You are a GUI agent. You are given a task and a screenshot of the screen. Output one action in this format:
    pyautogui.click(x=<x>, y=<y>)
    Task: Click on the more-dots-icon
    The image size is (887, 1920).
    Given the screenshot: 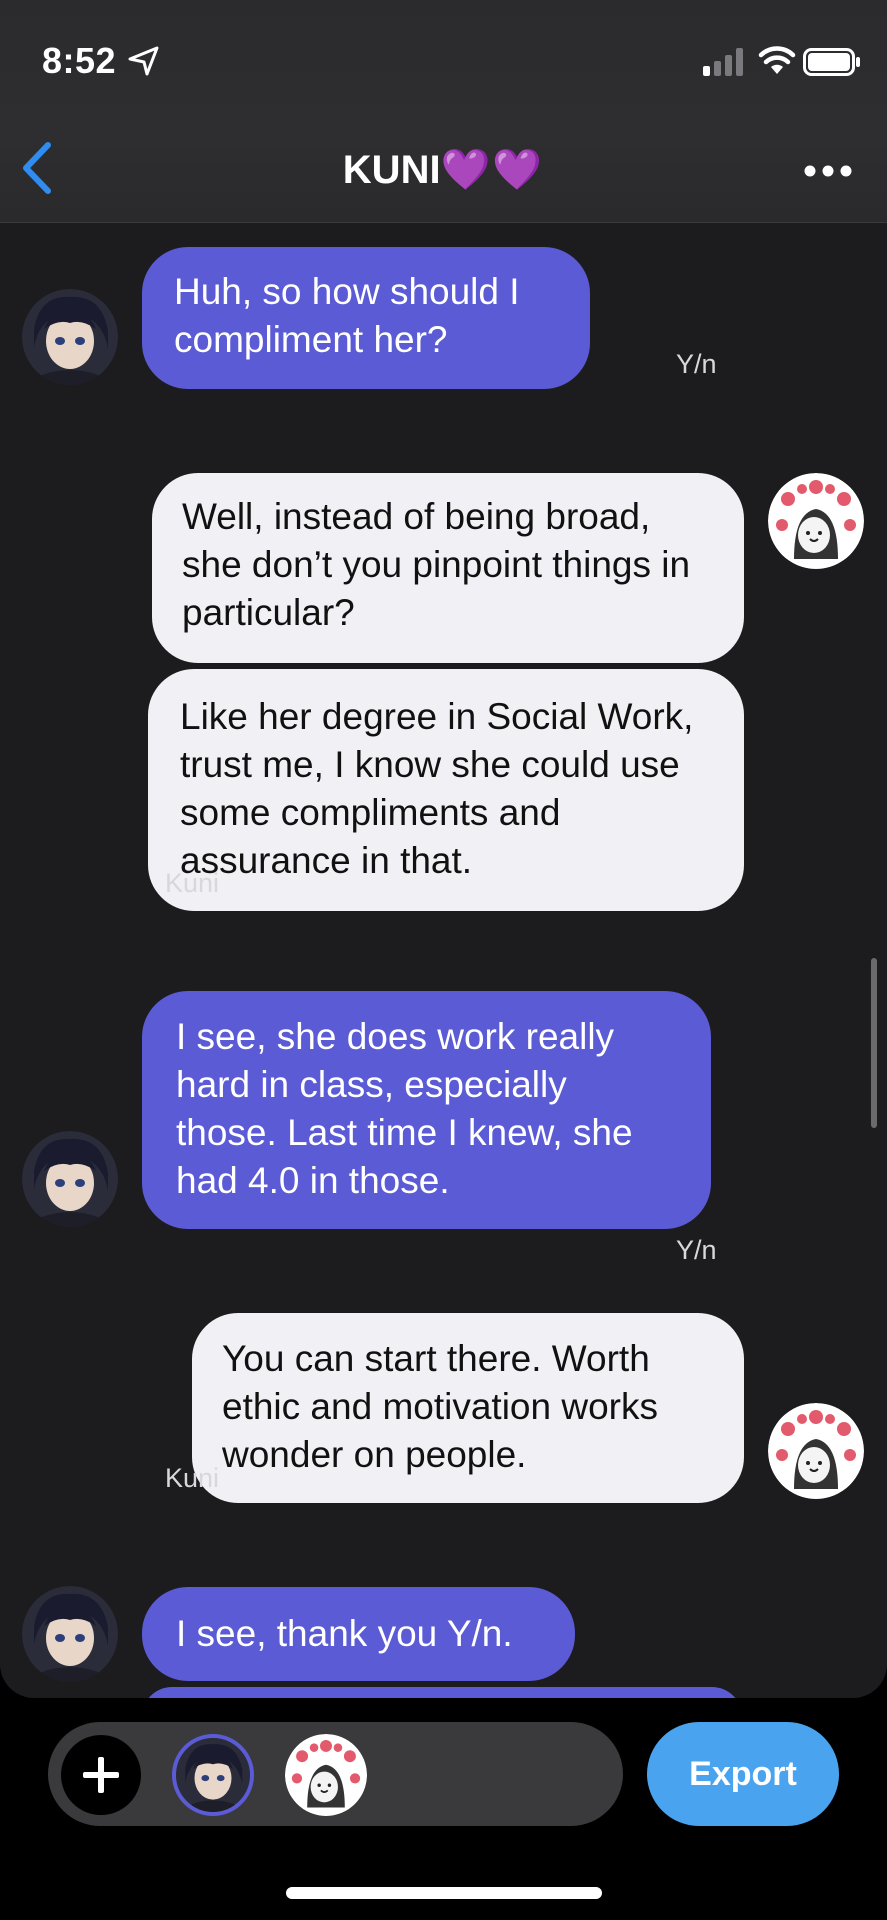 What is the action you would take?
    pyautogui.click(x=828, y=171)
    